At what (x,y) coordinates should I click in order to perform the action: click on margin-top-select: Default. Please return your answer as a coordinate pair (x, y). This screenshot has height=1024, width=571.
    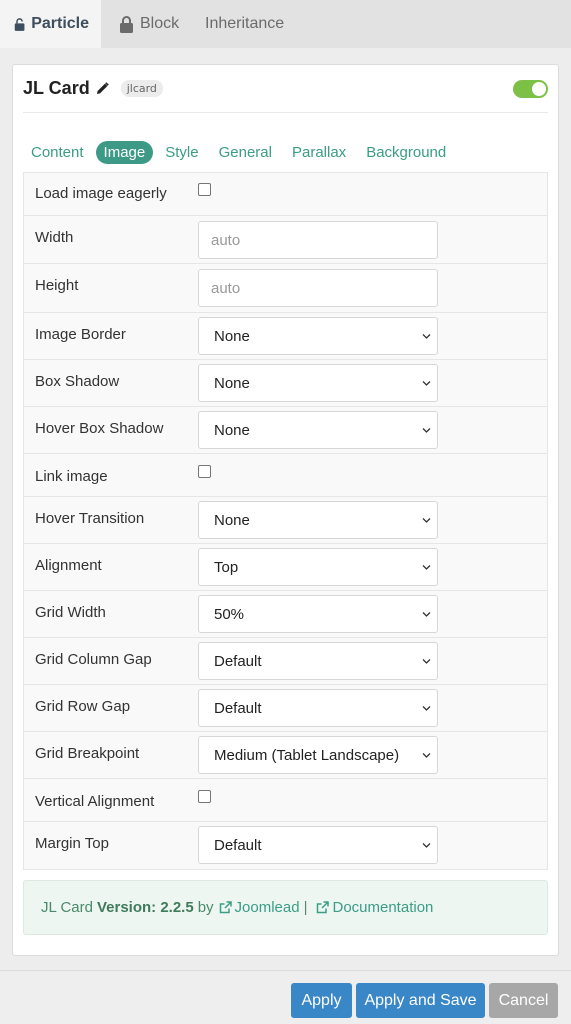
    Looking at the image, I should click on (318, 845).